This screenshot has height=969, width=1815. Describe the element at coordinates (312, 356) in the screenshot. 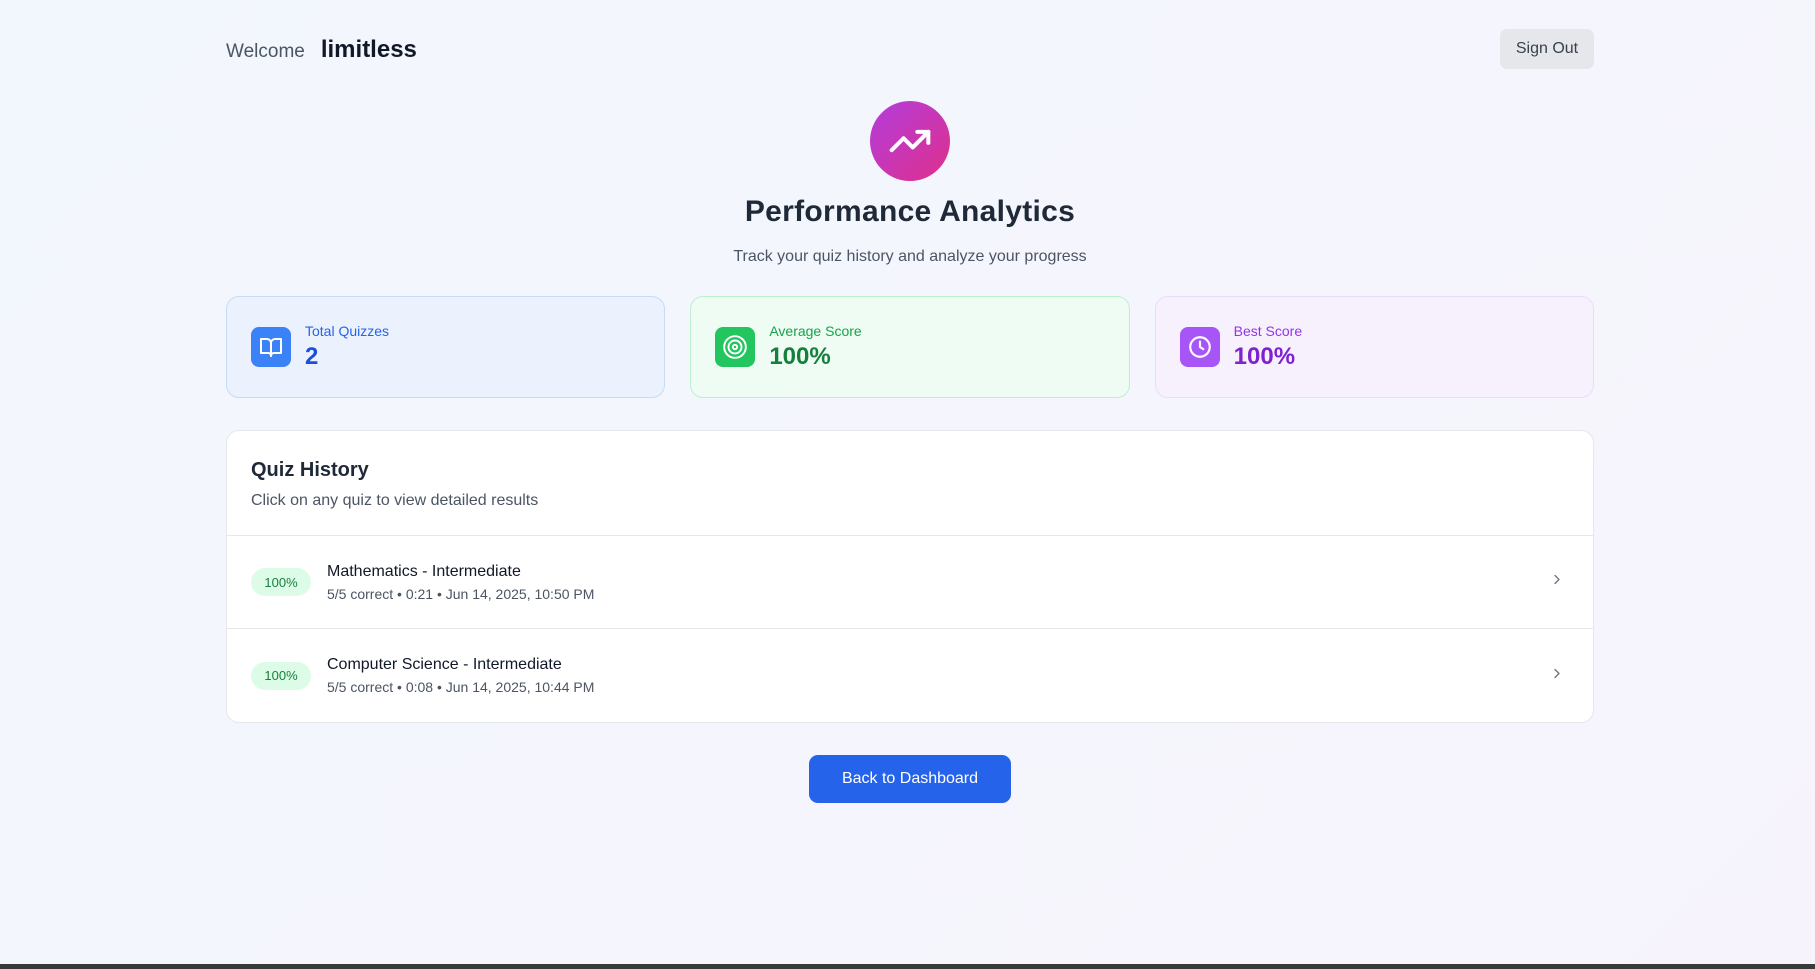

I see `stat-value: 2` at that location.